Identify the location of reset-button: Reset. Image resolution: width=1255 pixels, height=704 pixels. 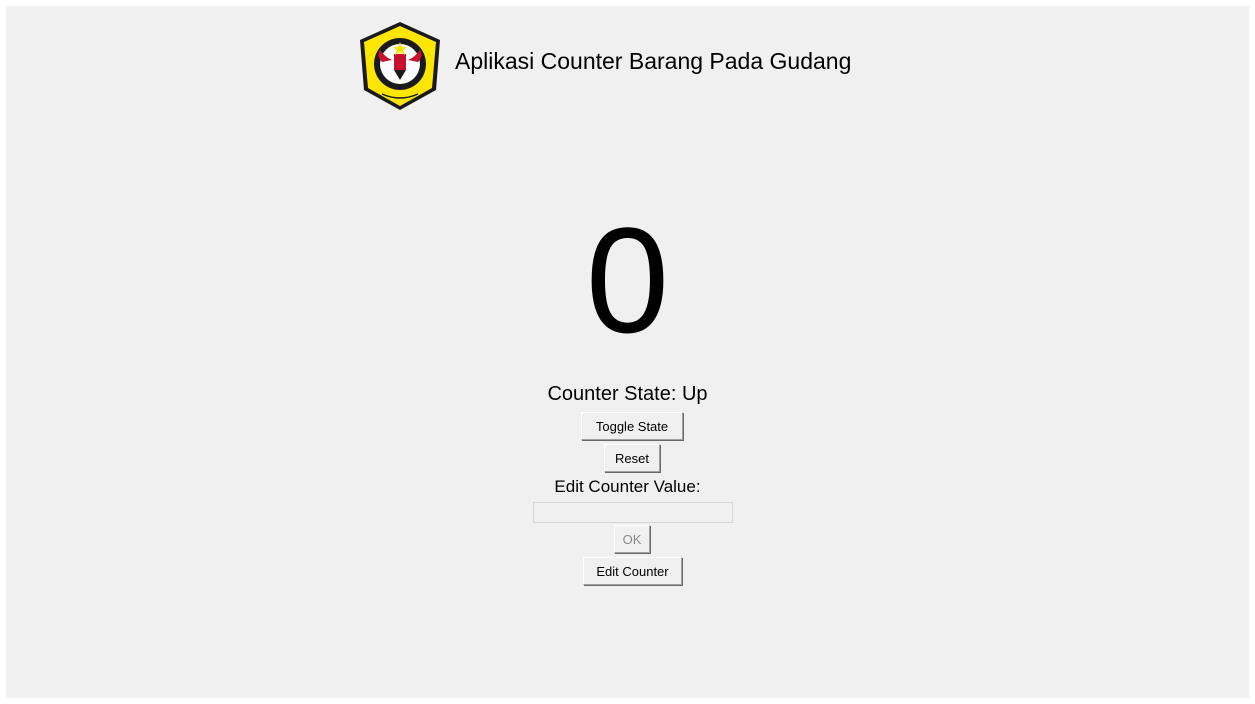
(632, 458).